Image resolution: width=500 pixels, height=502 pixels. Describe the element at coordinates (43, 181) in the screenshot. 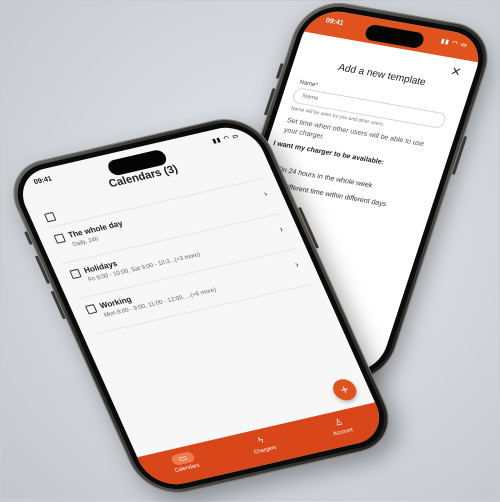

I see `status-time: 09:41` at that location.